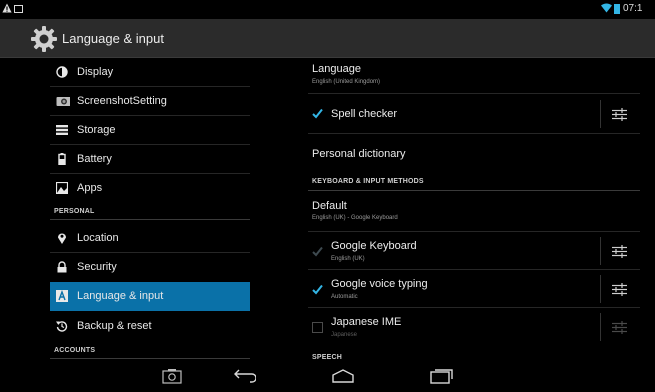 This screenshot has width=655, height=392. Describe the element at coordinates (366, 322) in the screenshot. I see `setting-title: Japanese IME` at that location.